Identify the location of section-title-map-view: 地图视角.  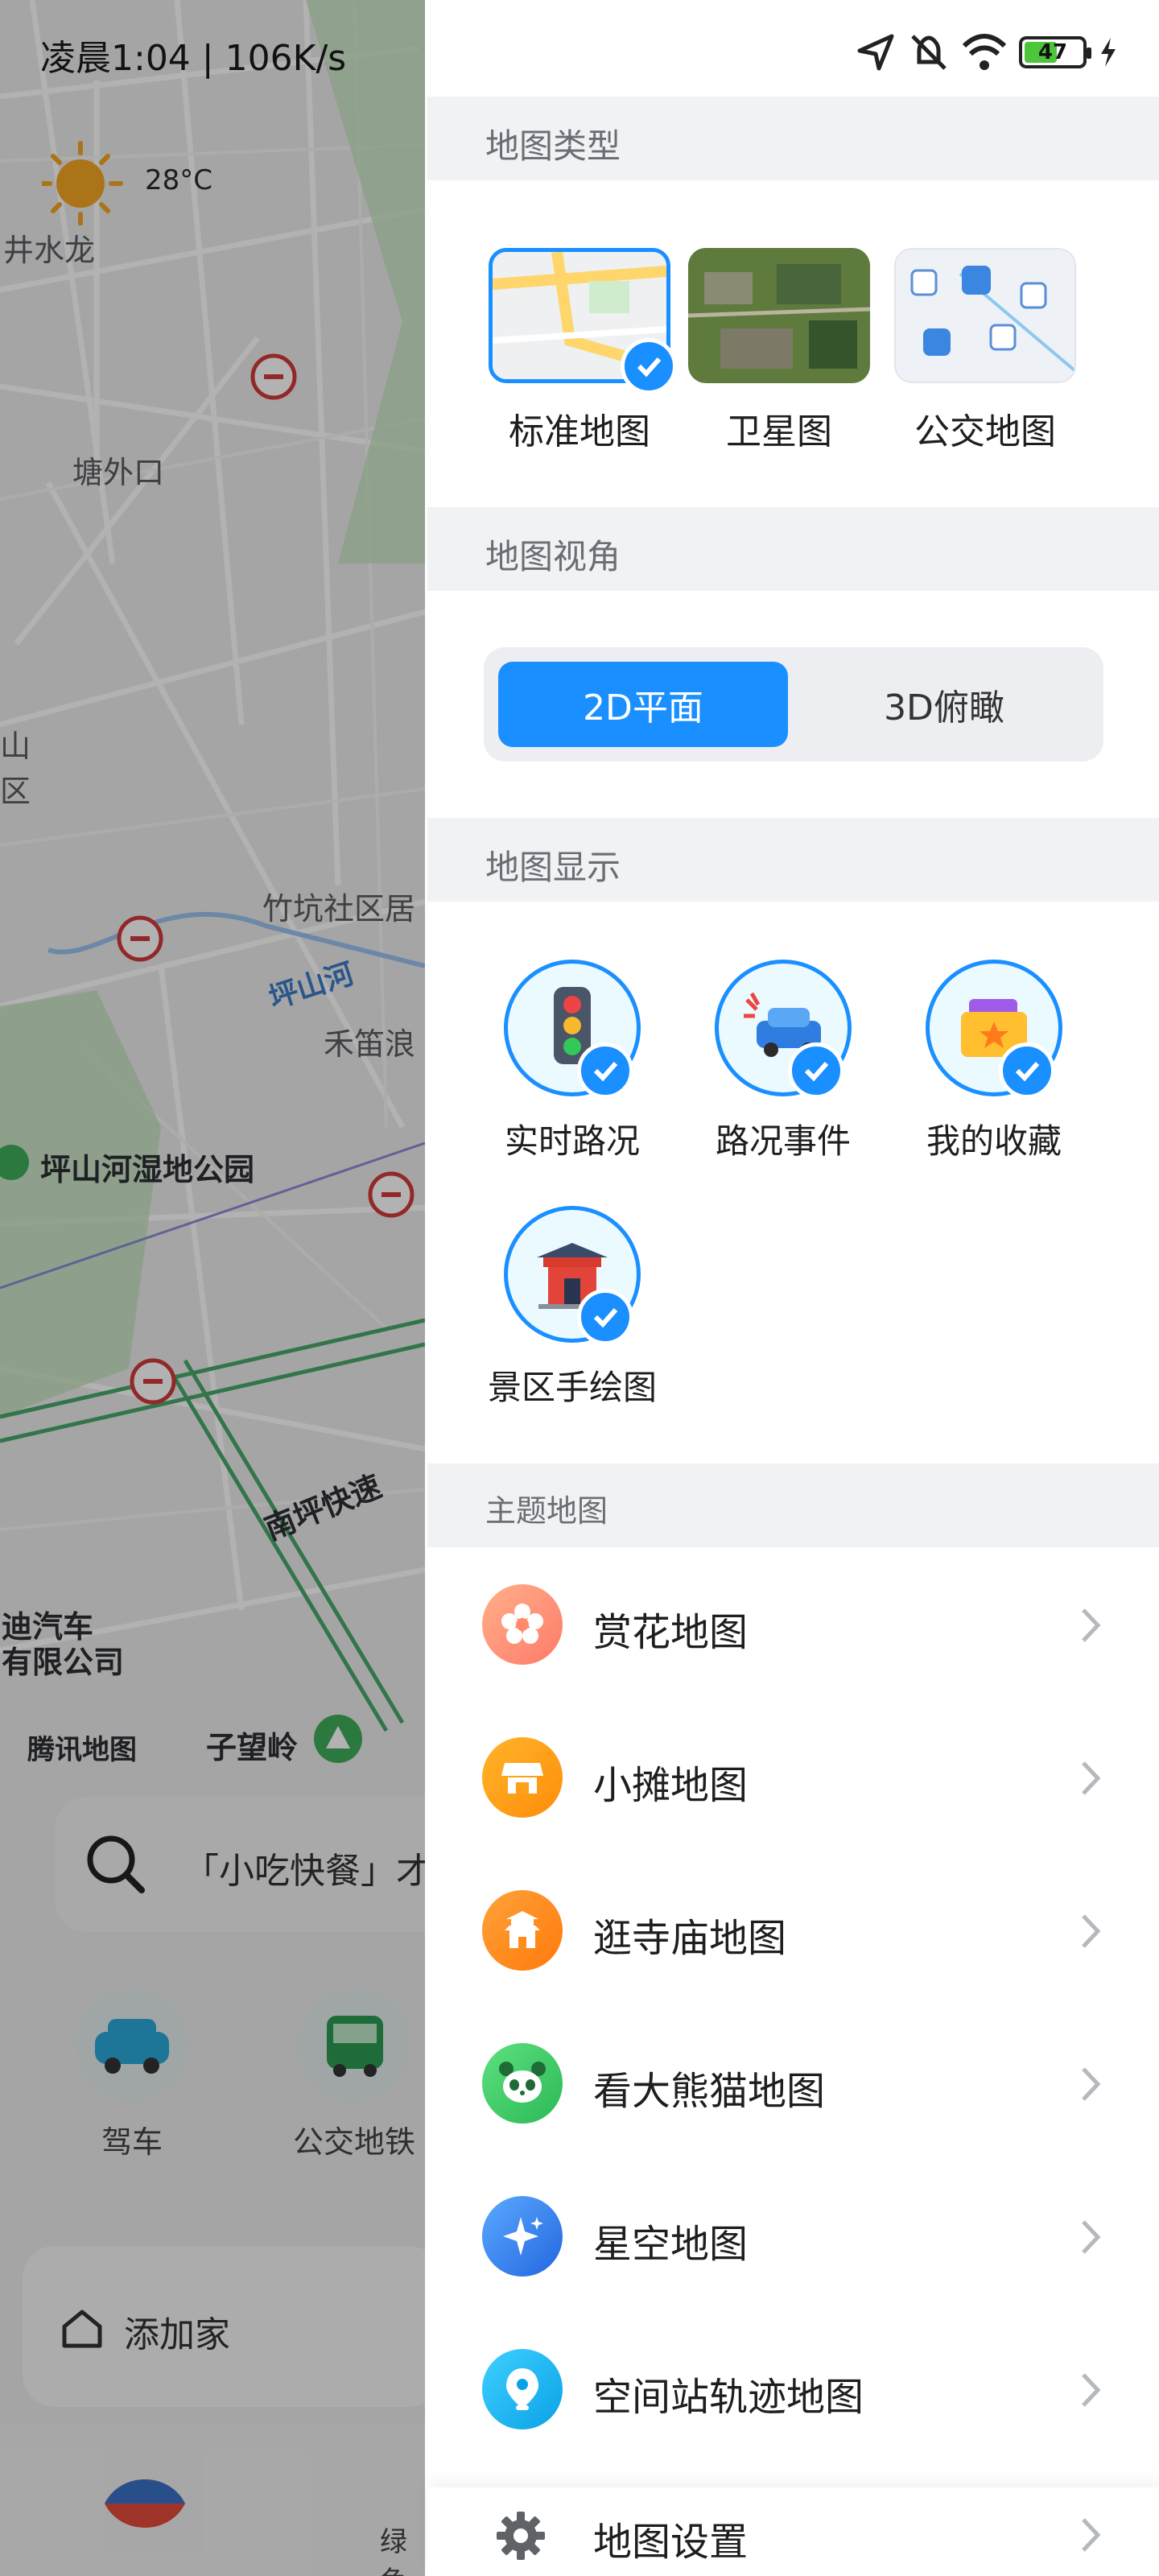
(553, 556).